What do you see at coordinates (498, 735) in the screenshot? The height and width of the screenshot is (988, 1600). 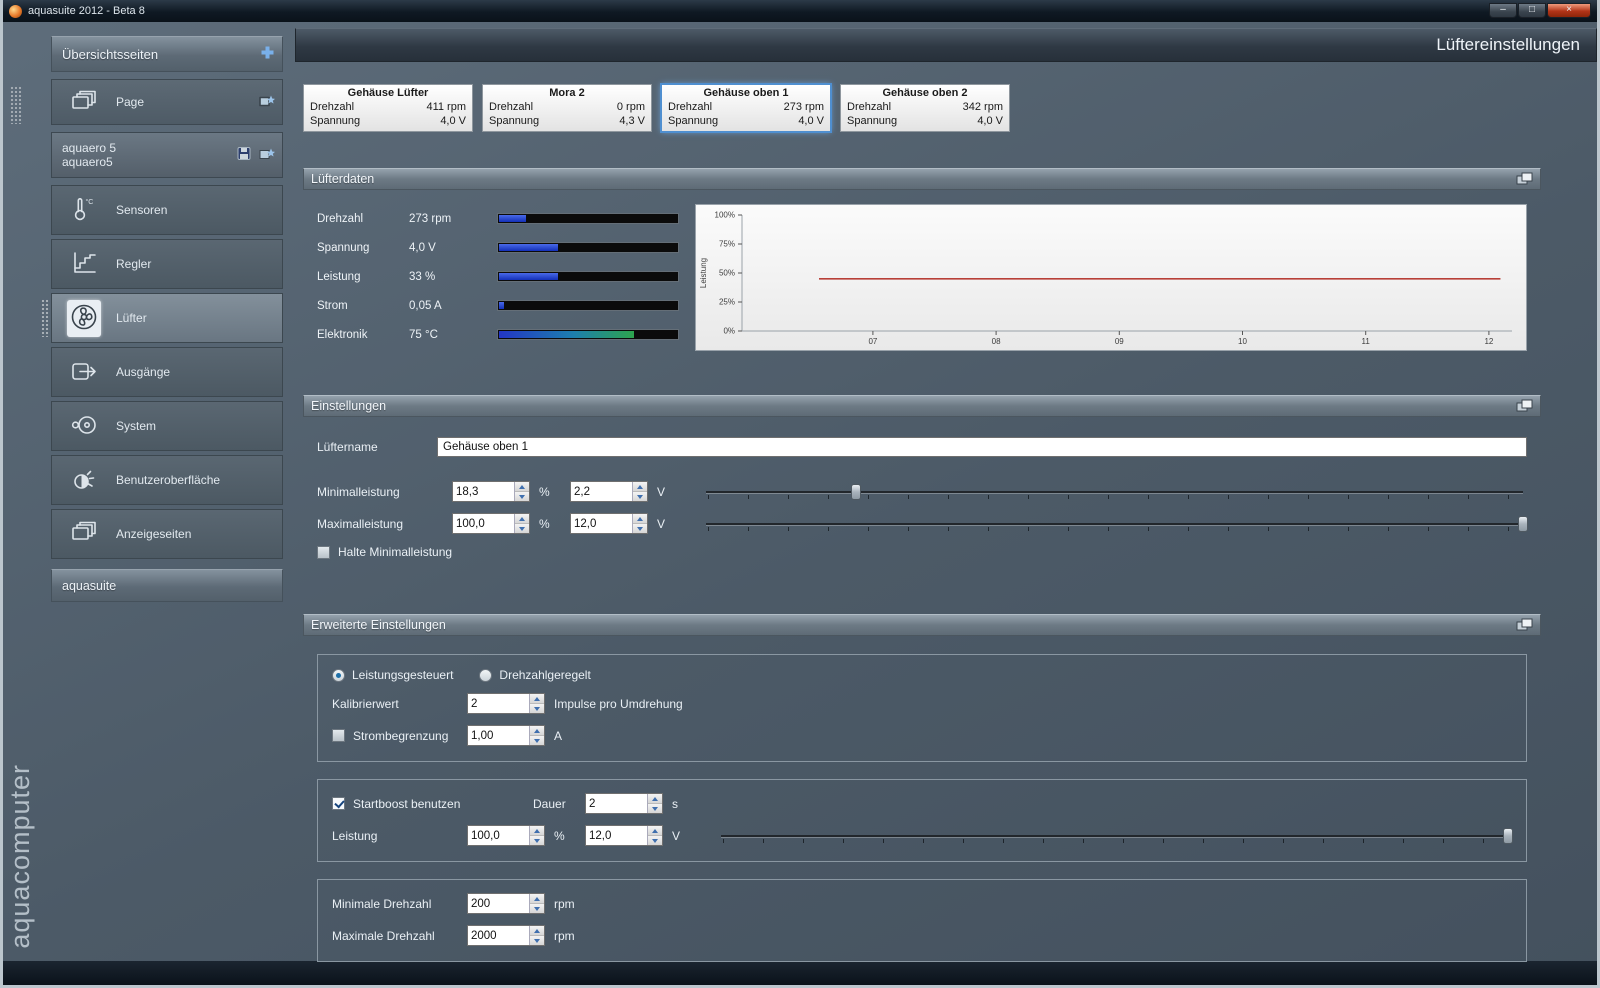 I see `current-limit-input` at bounding box center [498, 735].